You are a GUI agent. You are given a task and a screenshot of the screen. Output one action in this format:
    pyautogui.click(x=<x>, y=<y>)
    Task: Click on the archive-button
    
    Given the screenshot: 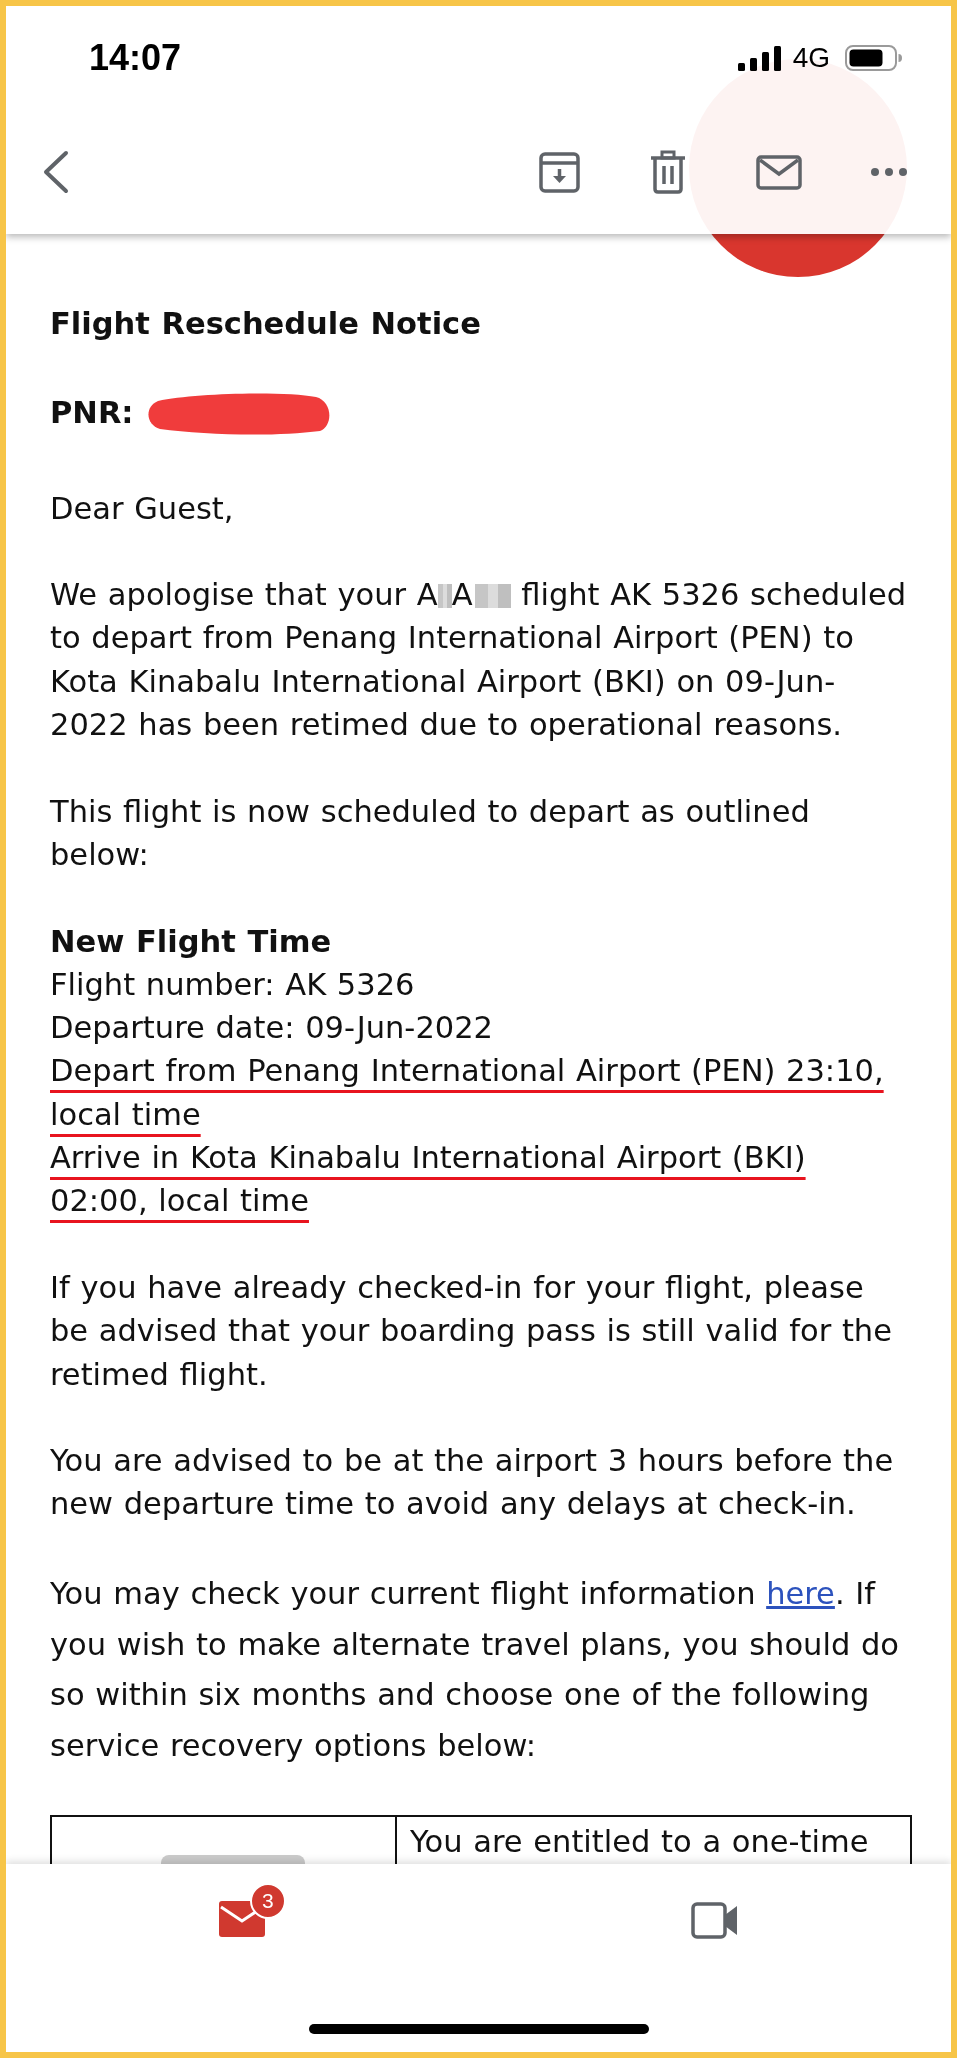 What is the action you would take?
    pyautogui.click(x=559, y=172)
    